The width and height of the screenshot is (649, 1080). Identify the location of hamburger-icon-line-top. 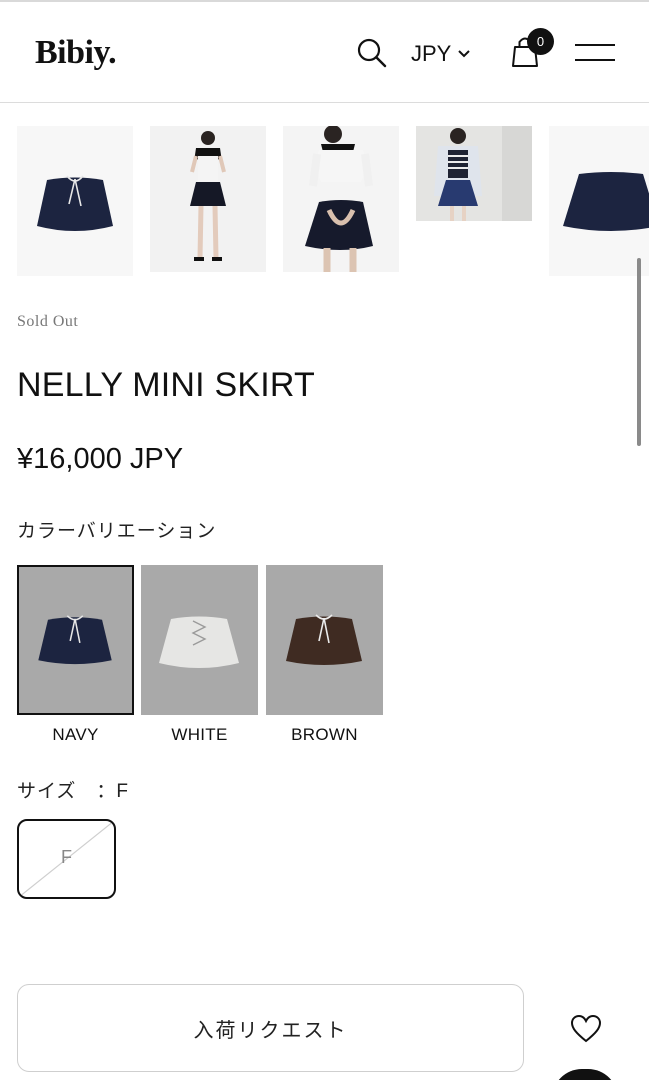
(595, 45).